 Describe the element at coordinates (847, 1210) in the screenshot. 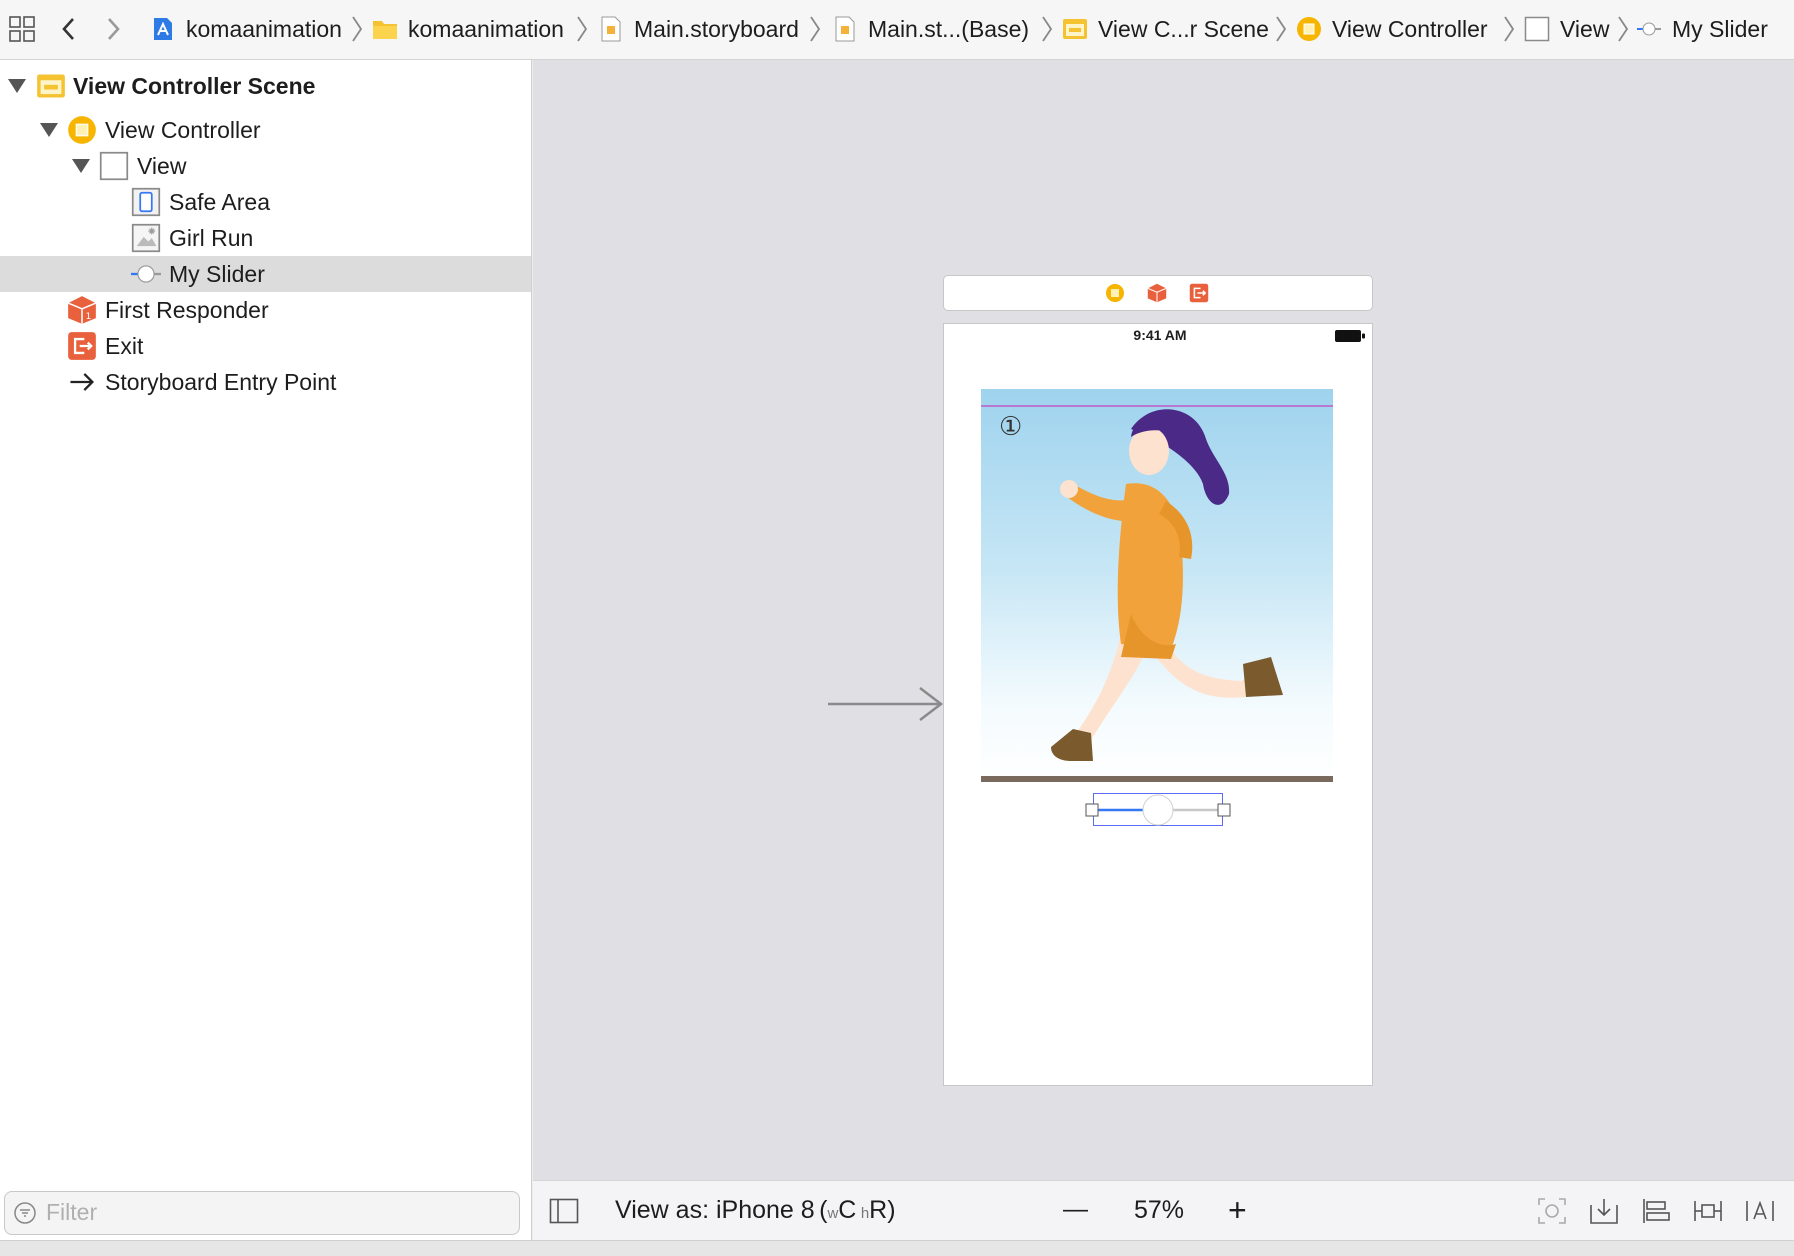

I see `size-class-w-value: C` at that location.